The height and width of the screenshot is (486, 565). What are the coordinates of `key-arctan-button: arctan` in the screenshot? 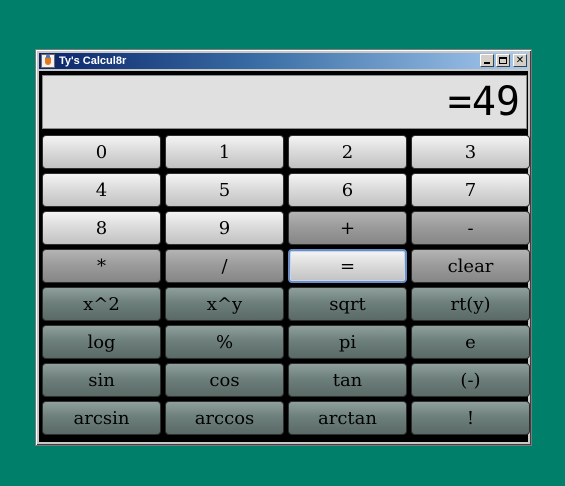 It's located at (347, 418).